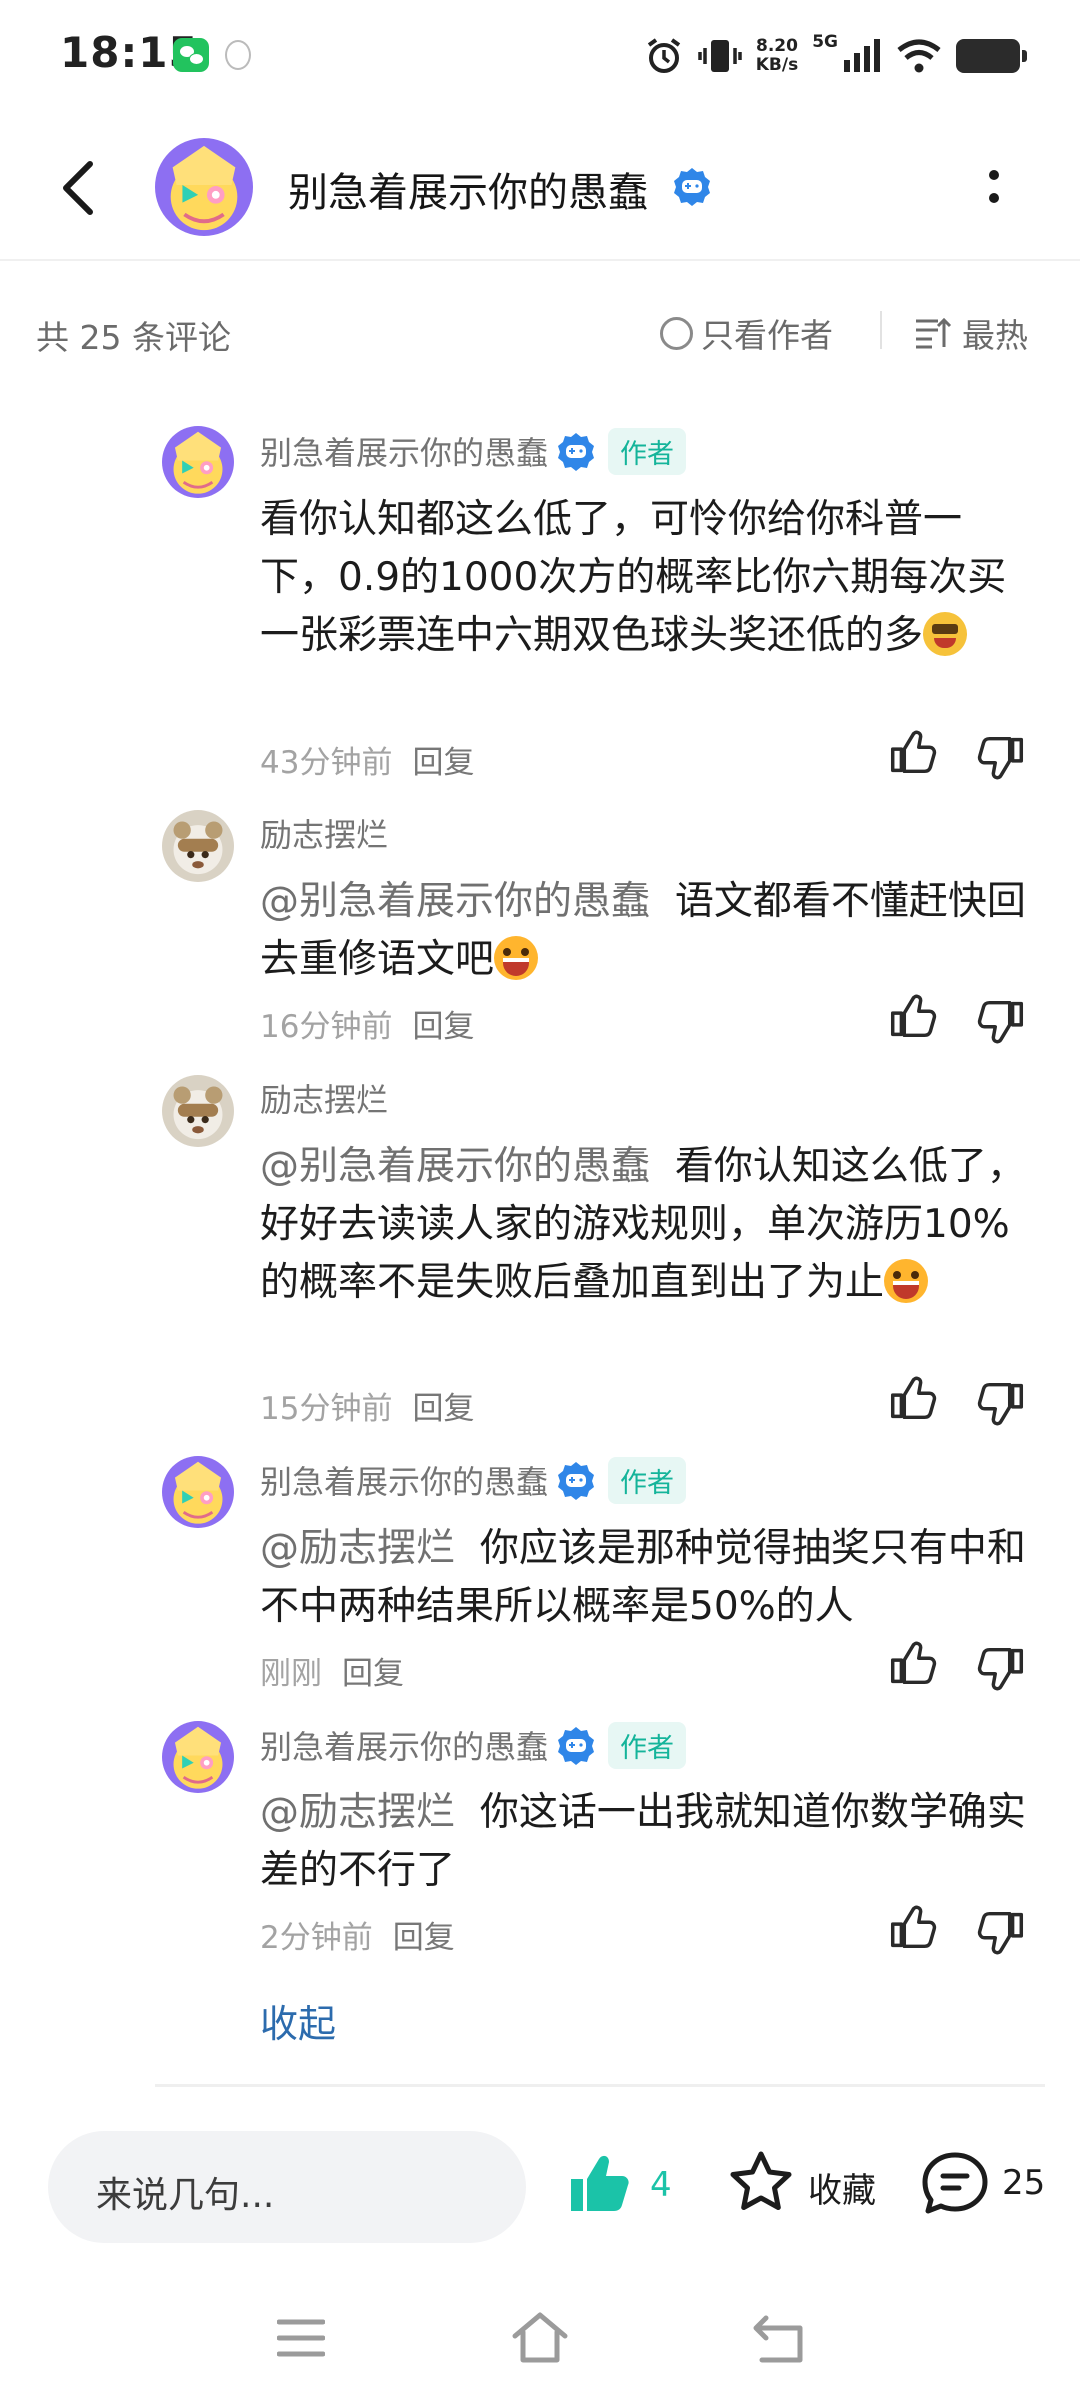 The width and height of the screenshot is (1080, 2400). I want to click on page-title: 别急着展示你的愚蠢, so click(468, 189).